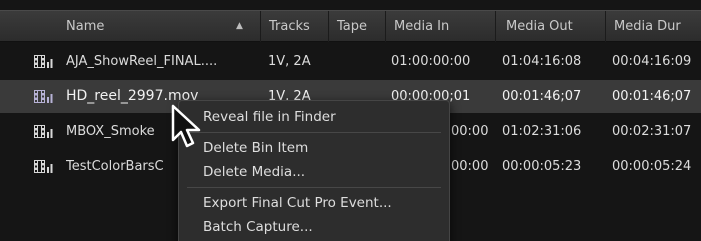  I want to click on menu-item-delete-bin-item: Delete Bin Item, so click(314, 148).